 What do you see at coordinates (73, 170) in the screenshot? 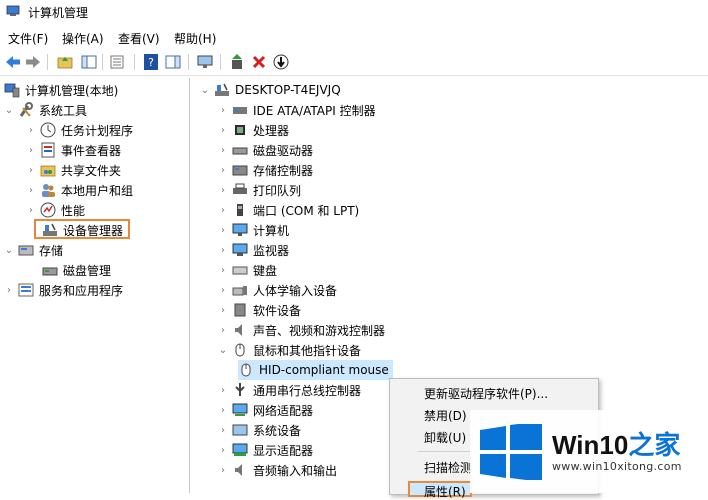
I see `tree-shared-folders: › 共享文件夹` at bounding box center [73, 170].